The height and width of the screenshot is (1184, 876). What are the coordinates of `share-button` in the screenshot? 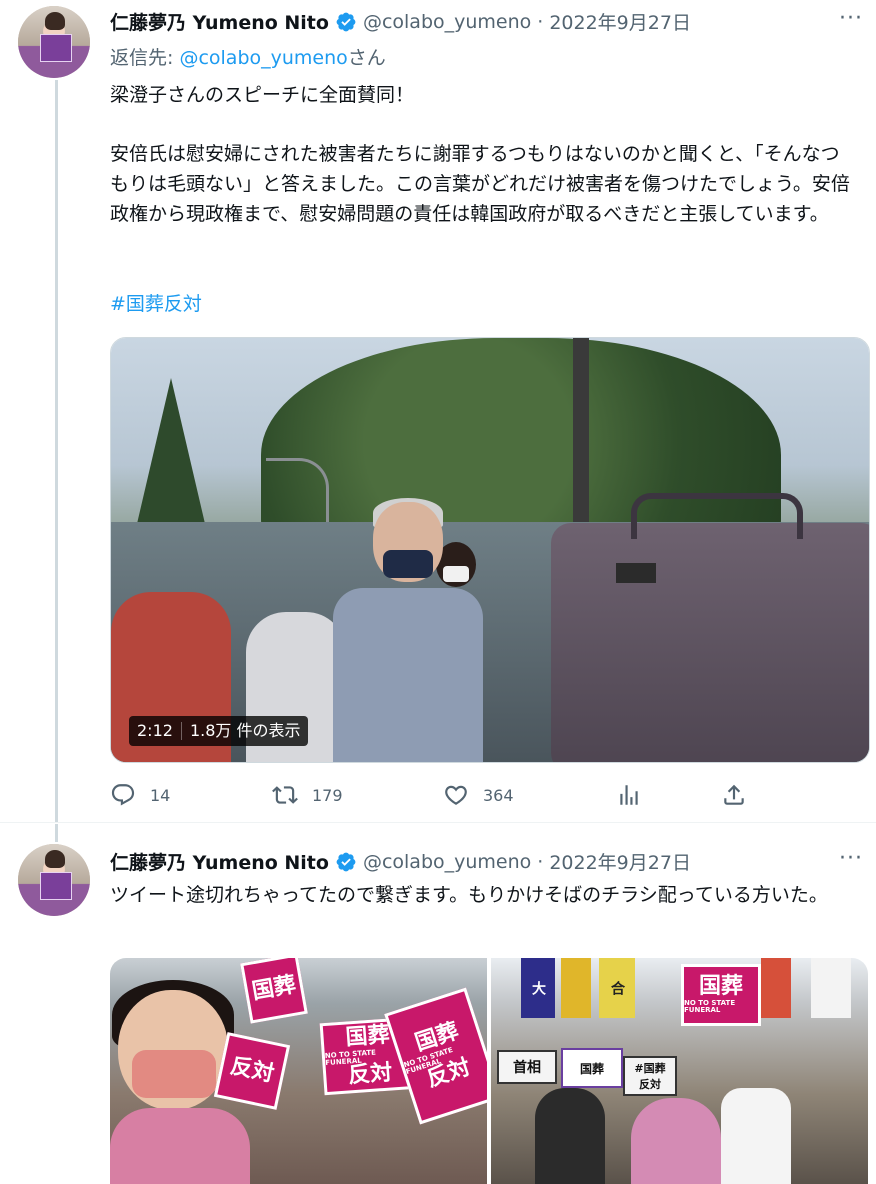 It's located at (734, 795).